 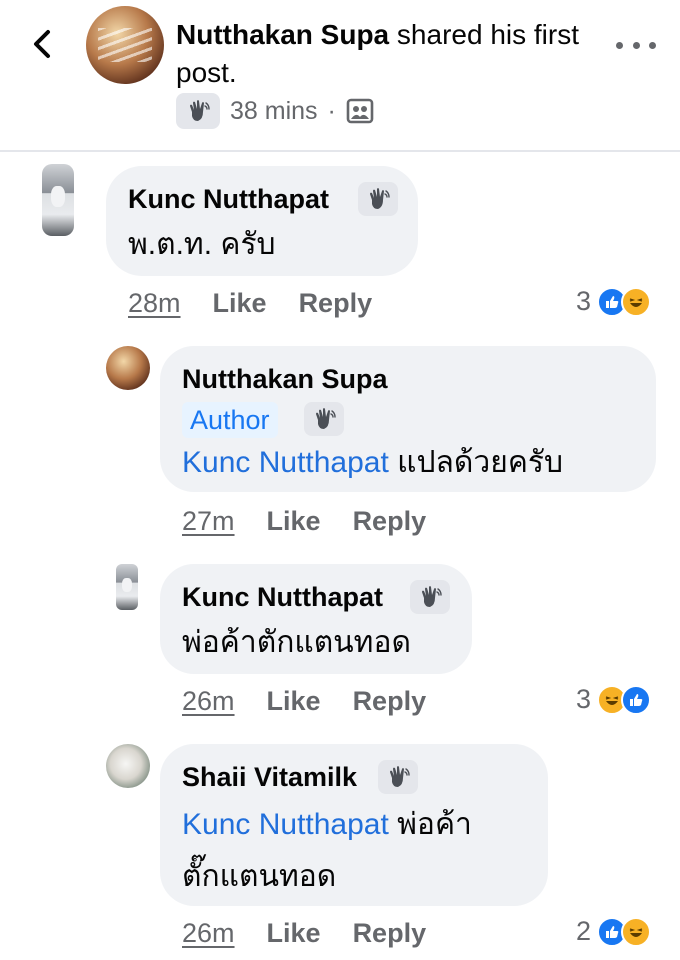 What do you see at coordinates (614, 931) in the screenshot?
I see `reaction-summary: 2` at bounding box center [614, 931].